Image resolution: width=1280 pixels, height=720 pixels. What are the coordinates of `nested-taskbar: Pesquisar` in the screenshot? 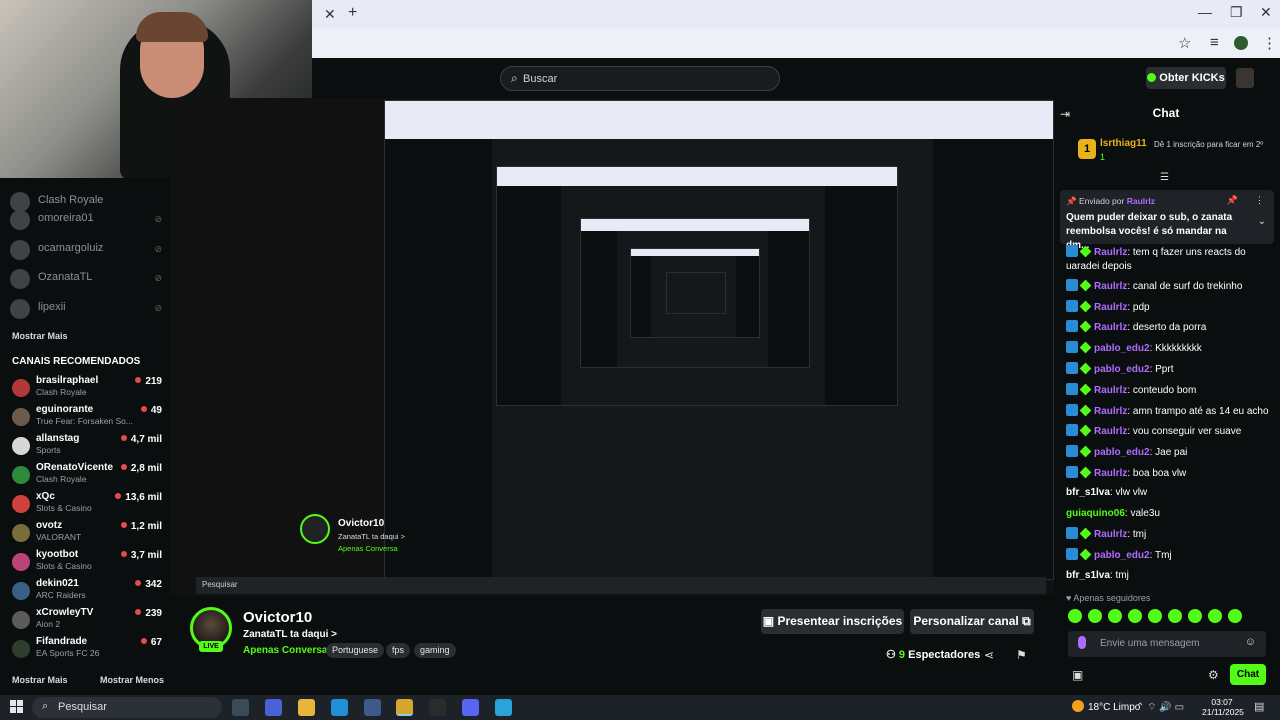 It's located at (621, 585).